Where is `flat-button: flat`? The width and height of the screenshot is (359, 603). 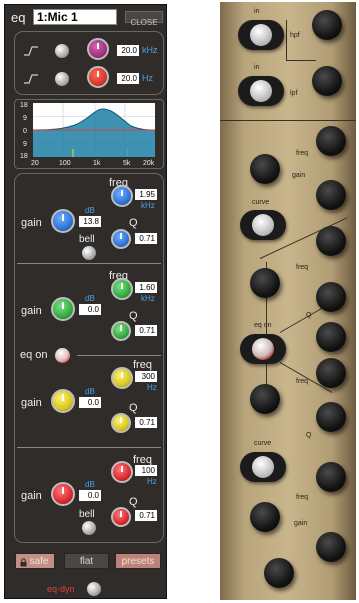 flat-button: flat is located at coordinates (86, 561).